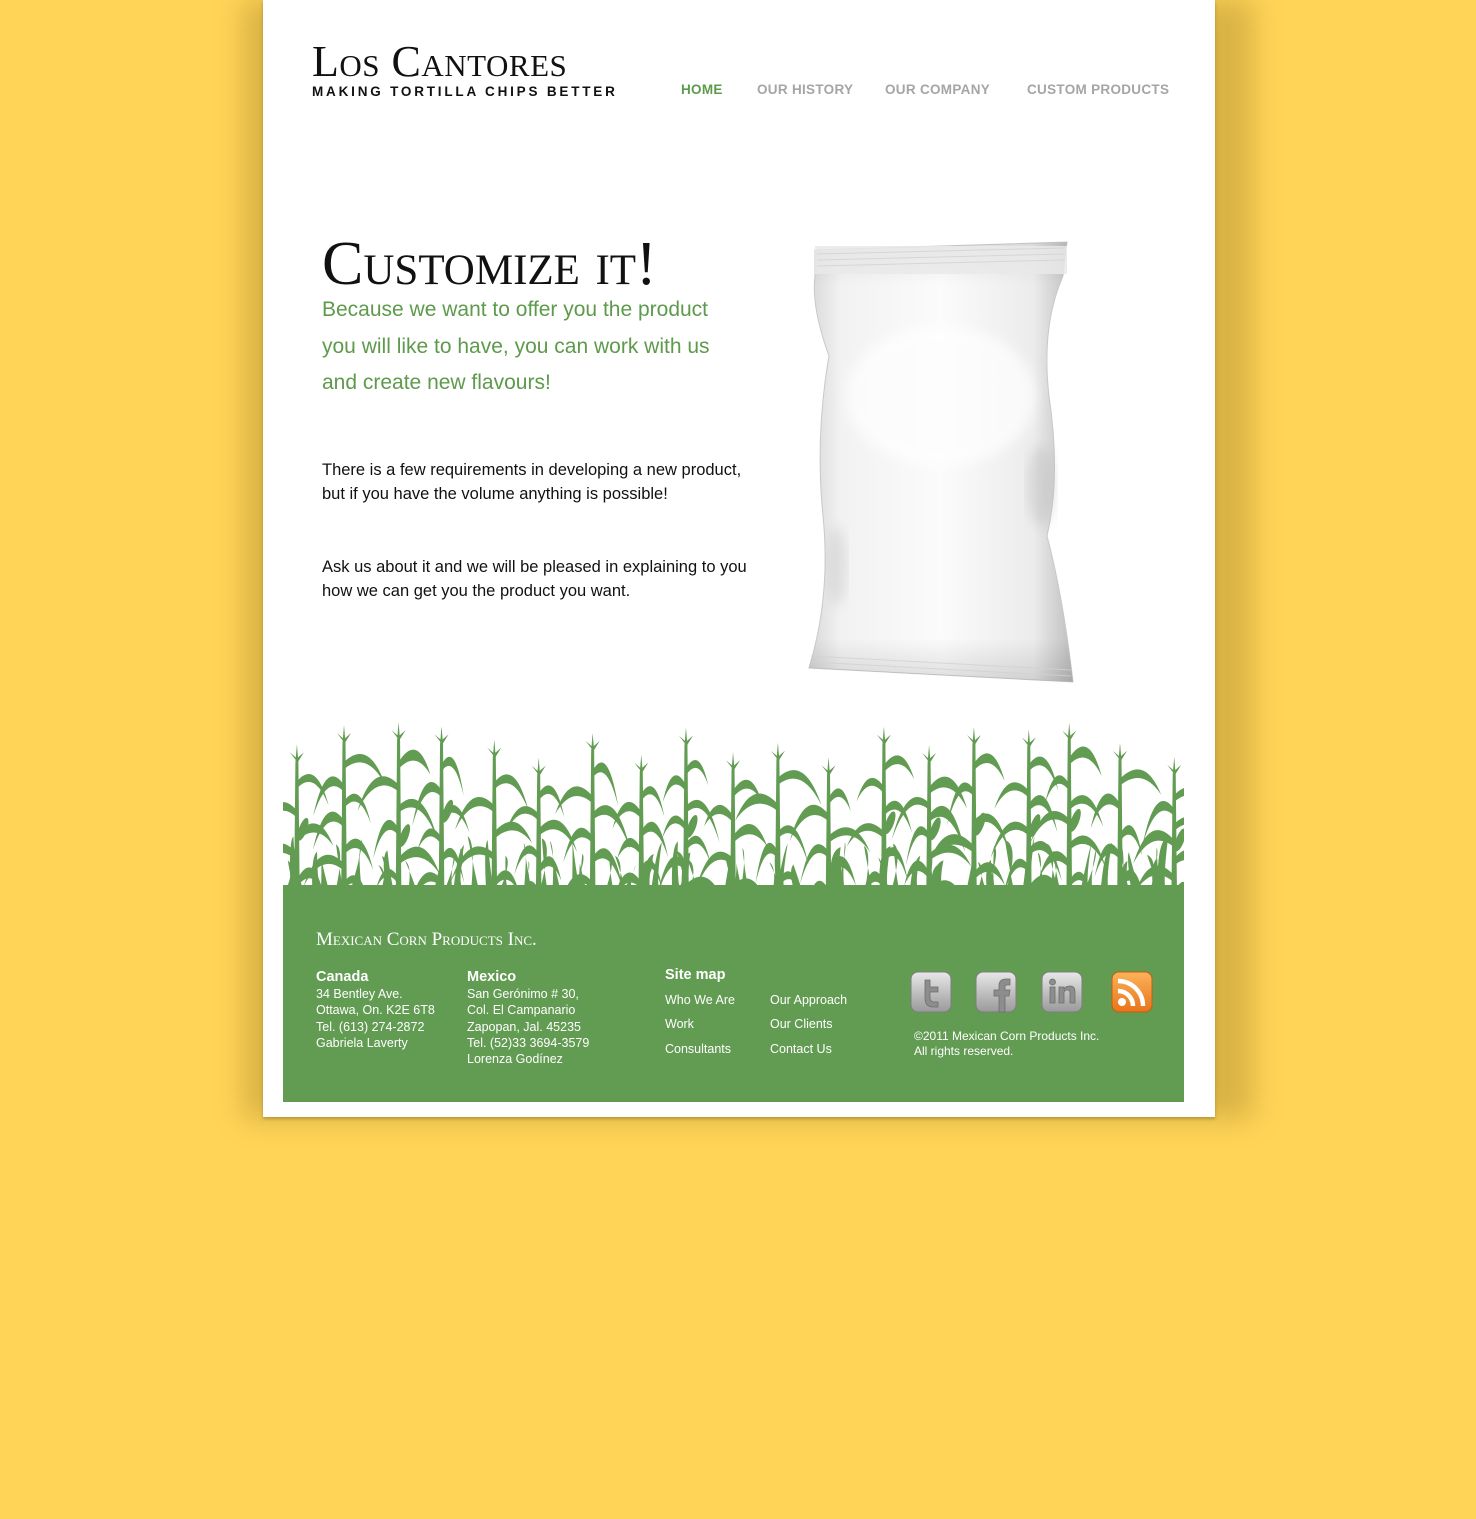 The width and height of the screenshot is (1476, 1519). I want to click on sitemap-link-our-clients: Our Clients, so click(801, 1024).